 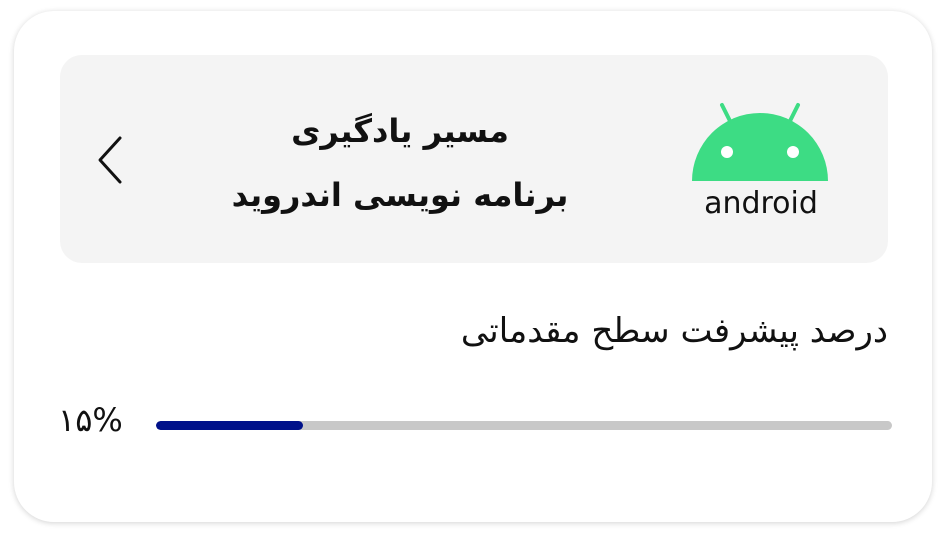 I want to click on progress-percent: ۱۵%, so click(x=90, y=420).